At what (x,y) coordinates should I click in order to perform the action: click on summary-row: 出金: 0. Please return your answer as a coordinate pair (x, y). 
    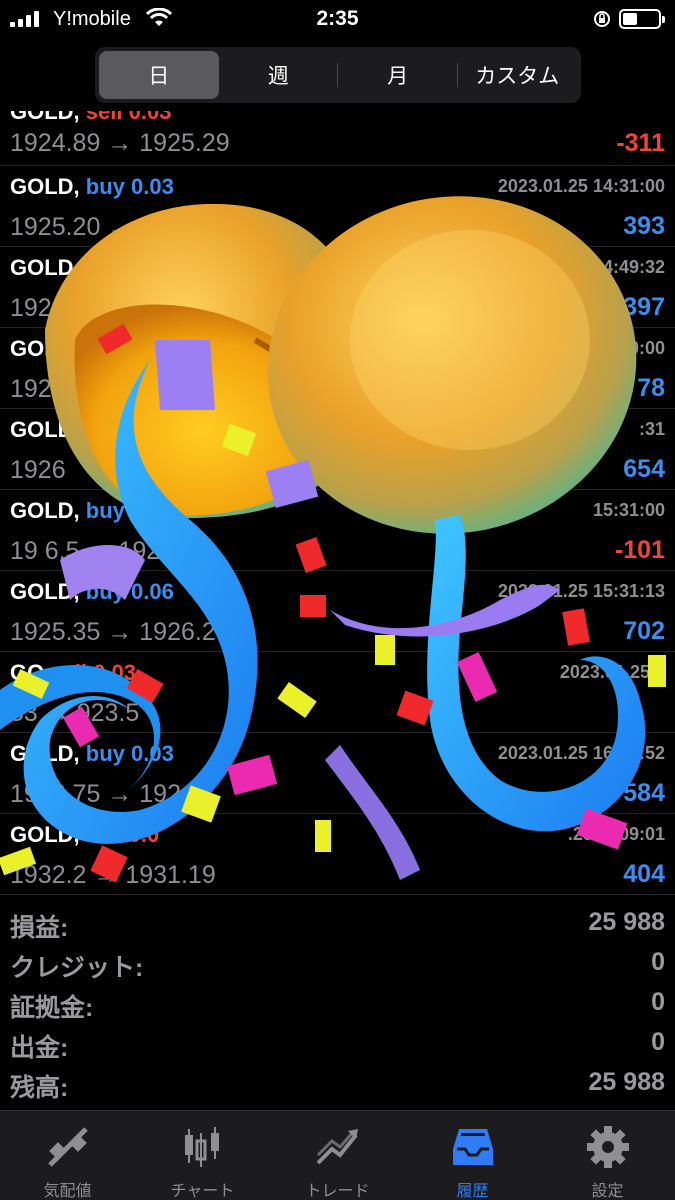
    Looking at the image, I should click on (337, 1044).